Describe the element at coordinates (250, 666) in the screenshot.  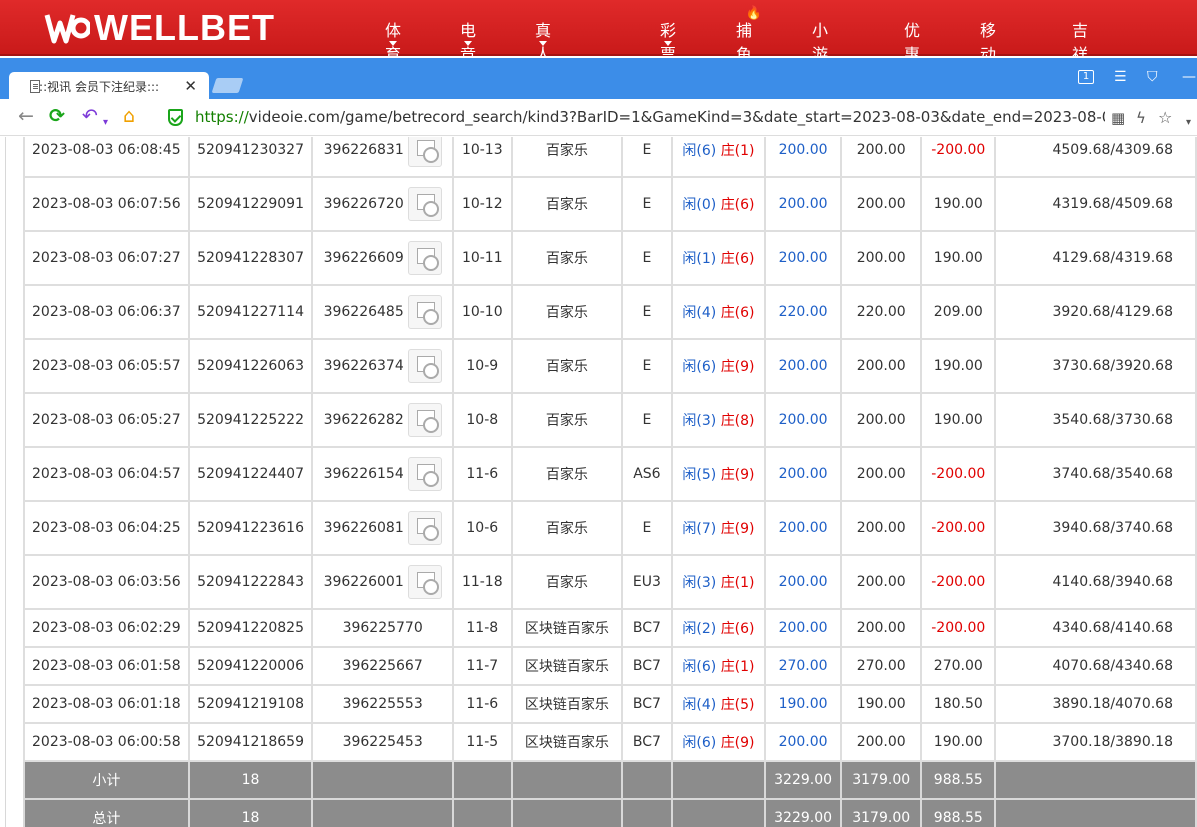
I see `bet-id: 520941220006` at that location.